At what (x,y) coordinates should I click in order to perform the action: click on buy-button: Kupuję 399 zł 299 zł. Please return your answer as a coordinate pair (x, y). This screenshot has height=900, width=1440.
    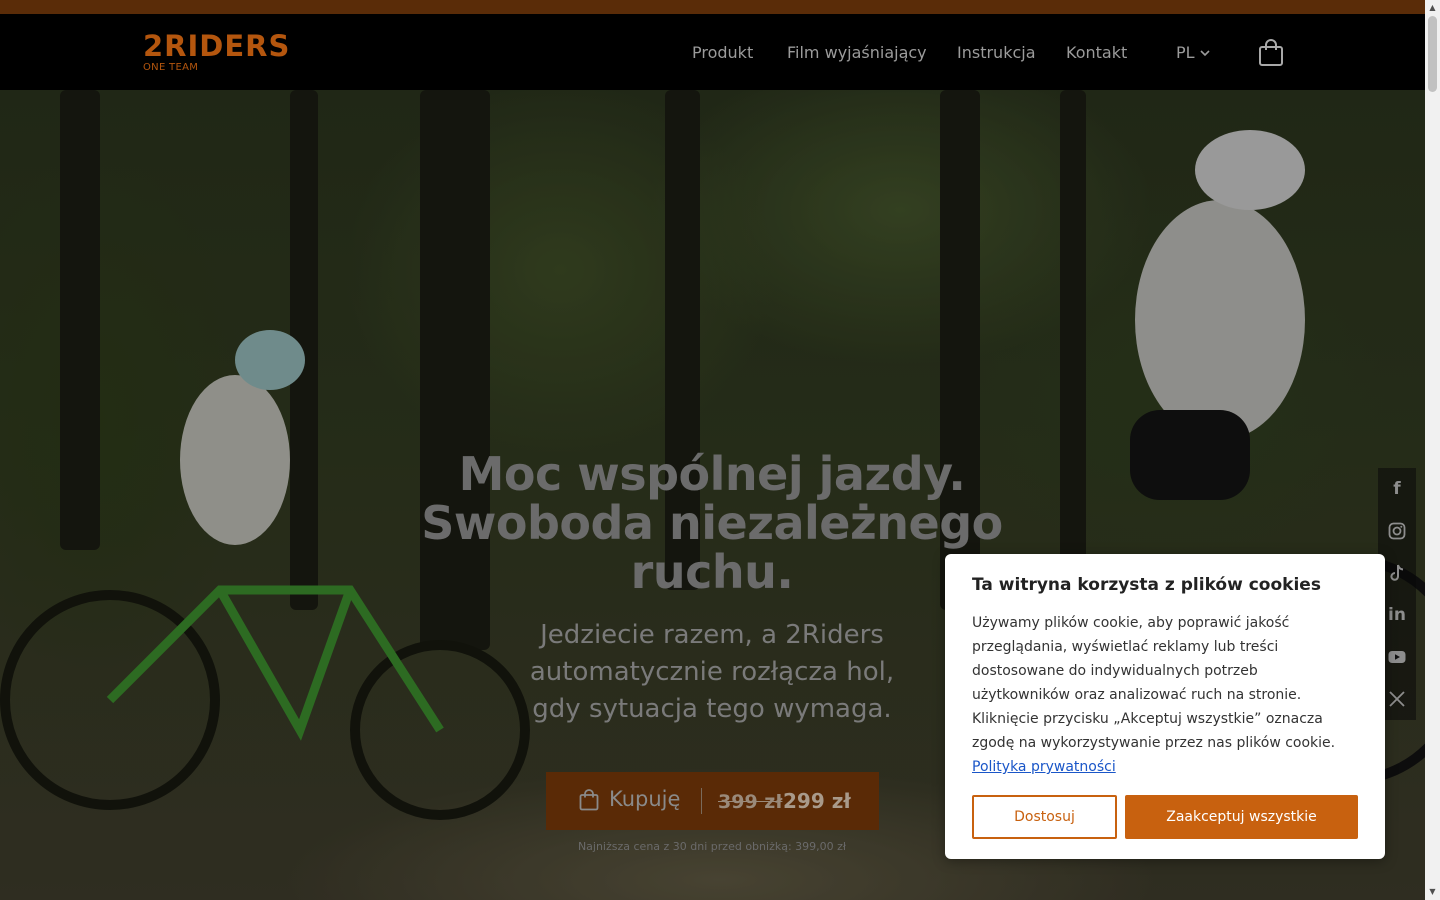
    Looking at the image, I should click on (712, 801).